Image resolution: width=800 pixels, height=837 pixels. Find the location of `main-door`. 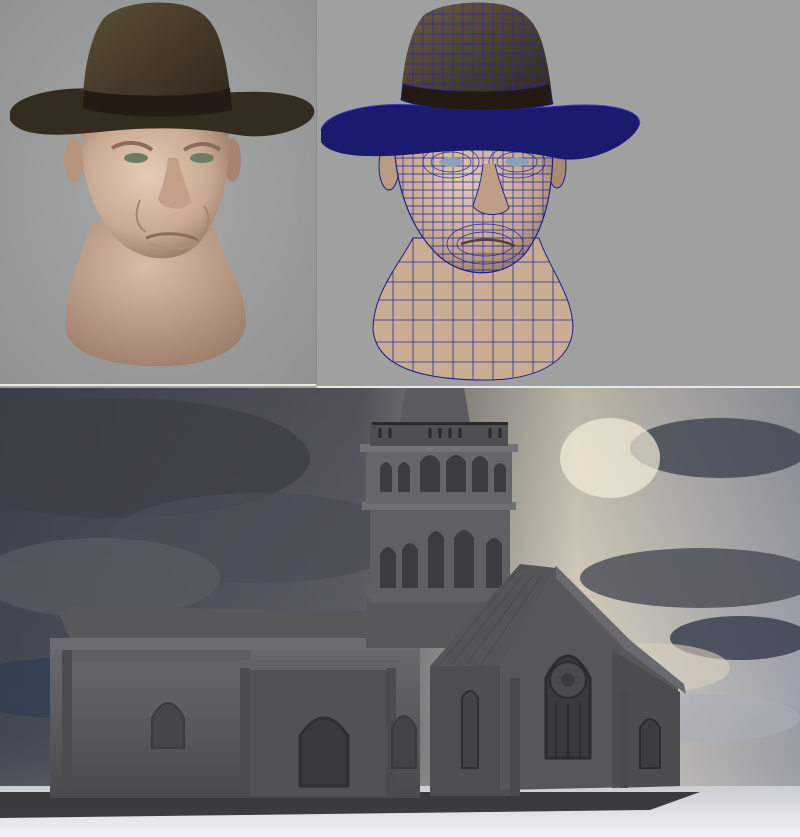

main-door is located at coordinates (324, 752).